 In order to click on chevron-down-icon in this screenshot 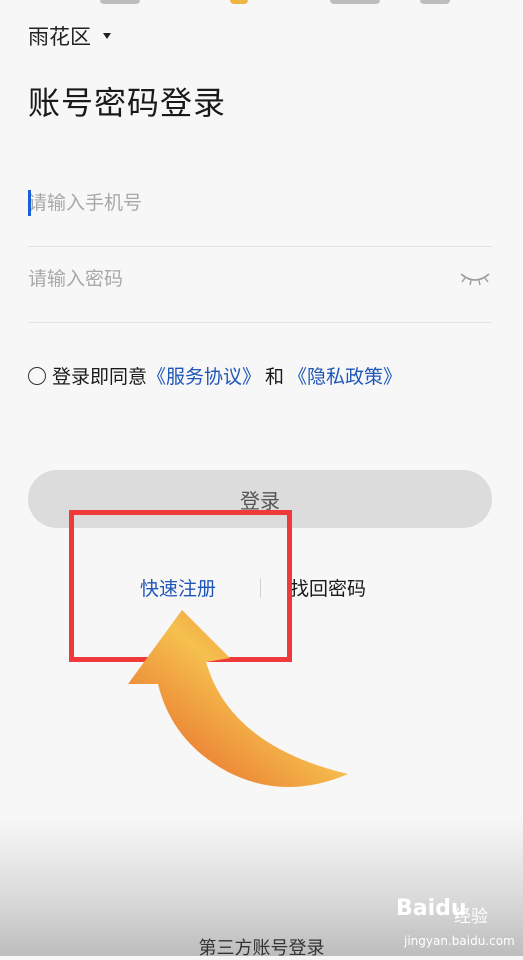, I will do `click(107, 36)`.